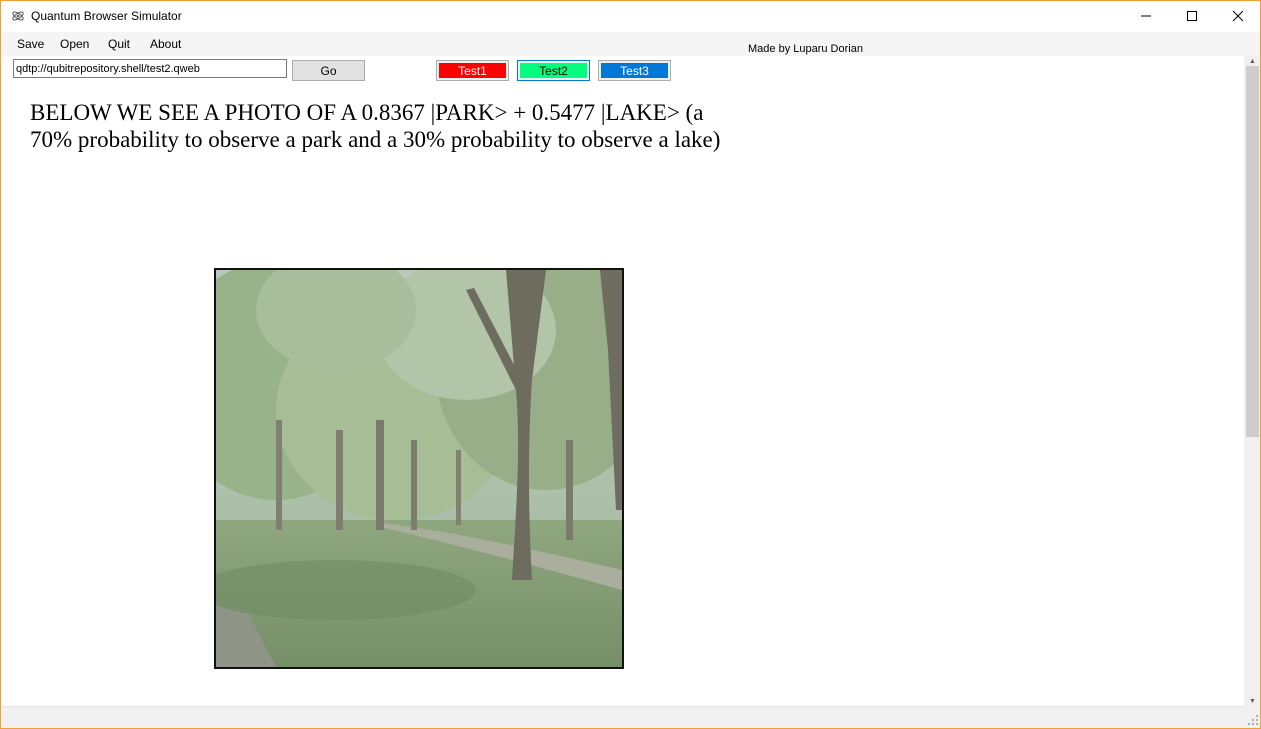 The width and height of the screenshot is (1261, 729). I want to click on test3-label: Test3, so click(634, 70).